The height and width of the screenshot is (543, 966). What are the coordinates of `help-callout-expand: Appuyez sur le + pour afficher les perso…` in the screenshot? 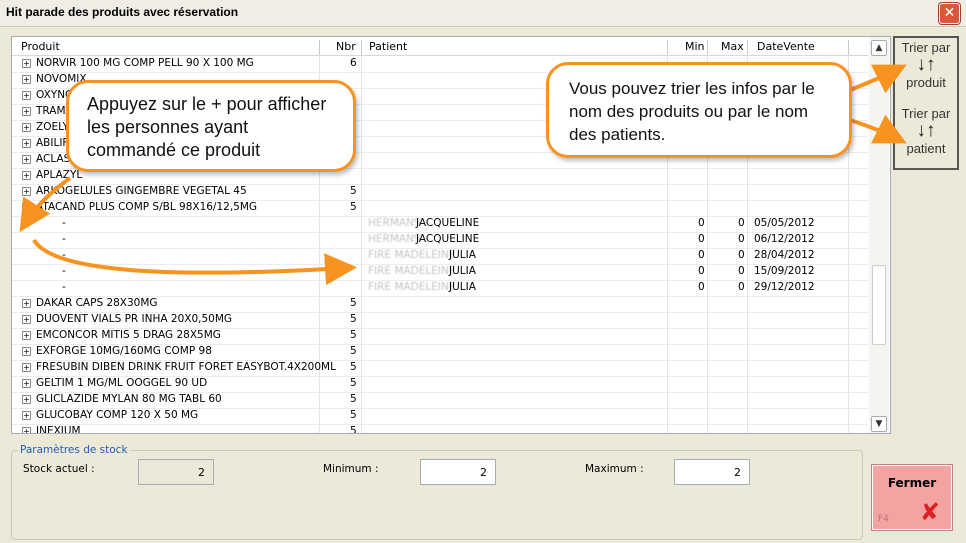 It's located at (211, 126).